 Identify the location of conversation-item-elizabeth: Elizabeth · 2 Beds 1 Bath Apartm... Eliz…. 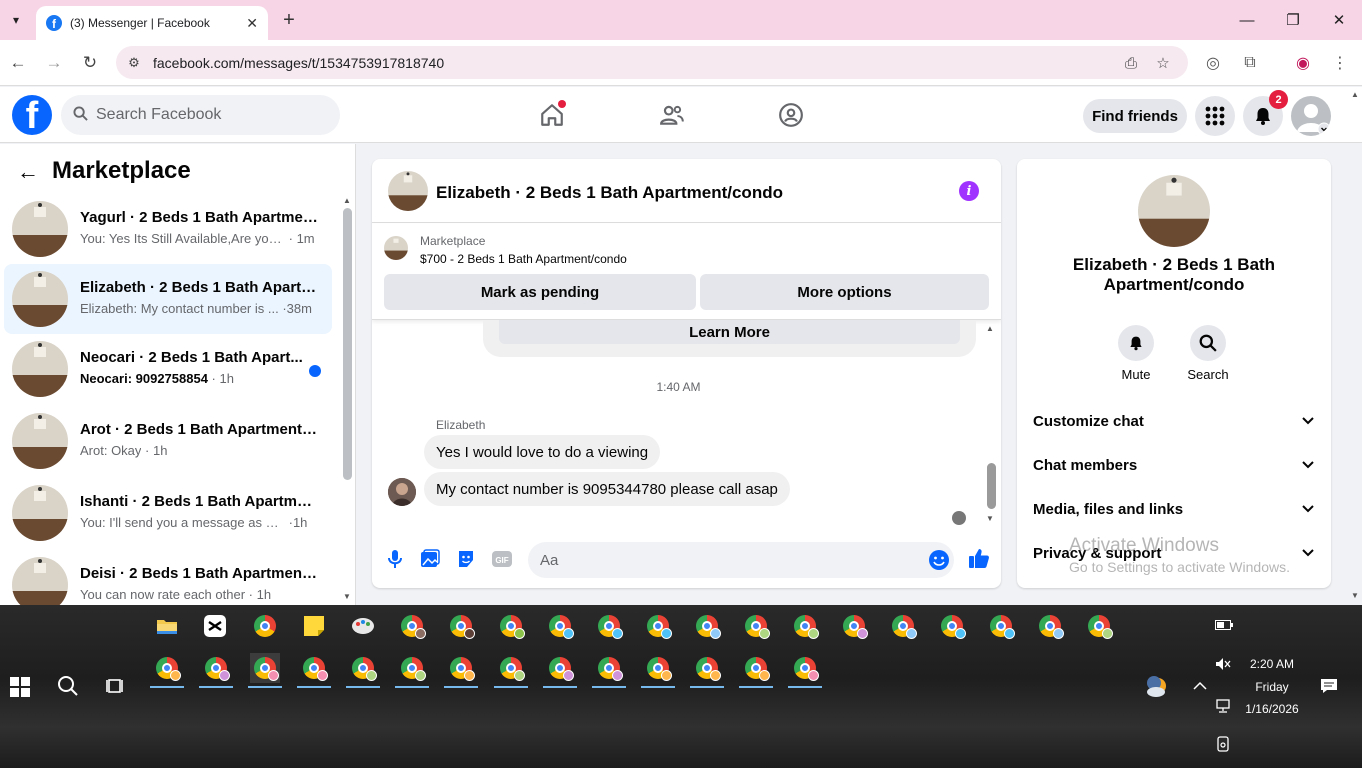
(168, 299).